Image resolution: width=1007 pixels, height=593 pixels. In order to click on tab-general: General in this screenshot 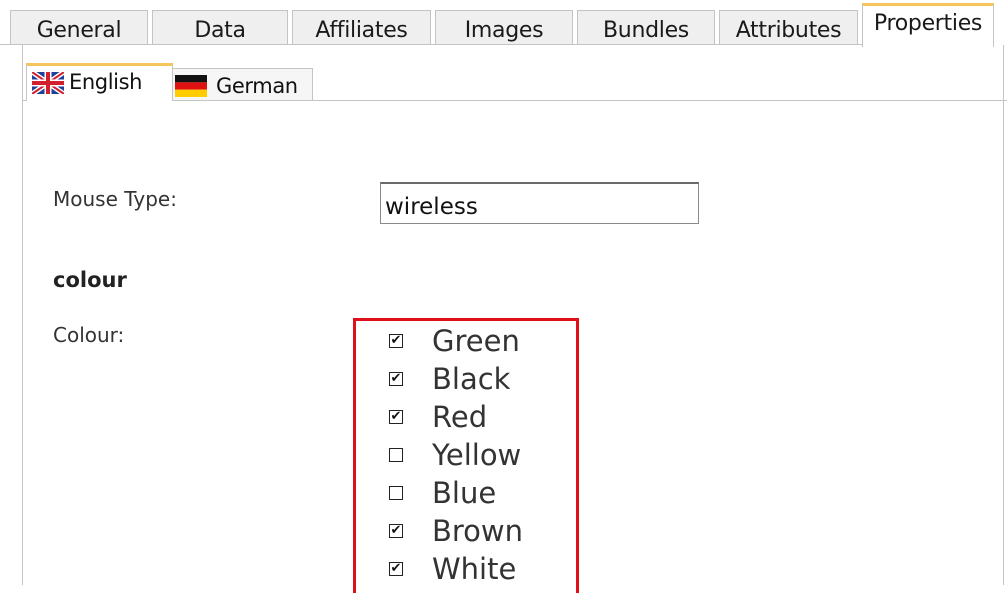, I will do `click(79, 27)`.